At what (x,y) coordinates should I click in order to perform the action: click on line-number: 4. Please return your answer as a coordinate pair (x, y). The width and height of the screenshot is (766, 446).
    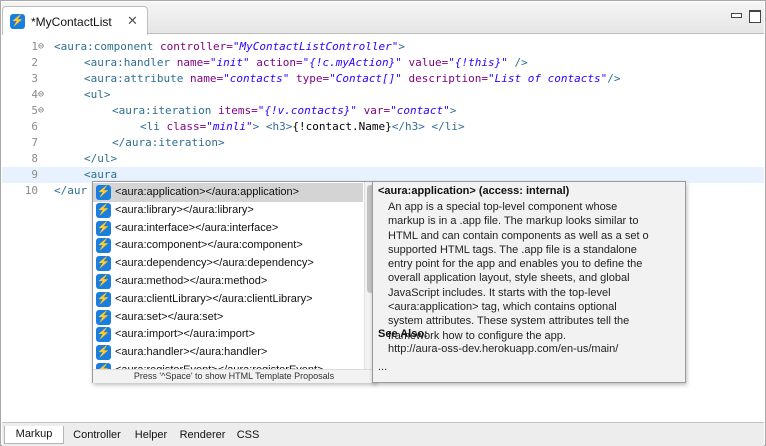
    Looking at the image, I should click on (34, 94).